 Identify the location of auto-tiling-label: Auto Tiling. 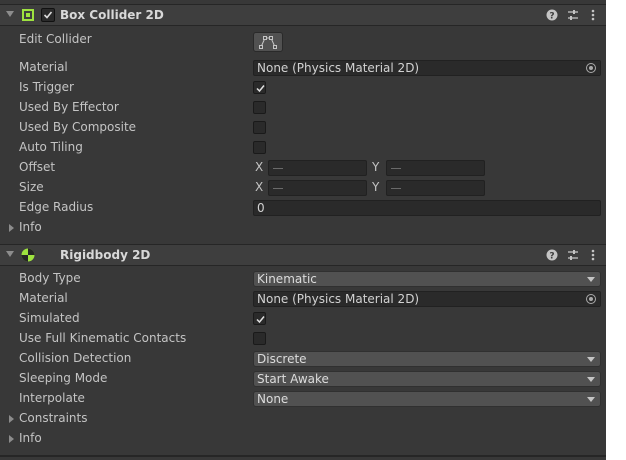
(51, 147).